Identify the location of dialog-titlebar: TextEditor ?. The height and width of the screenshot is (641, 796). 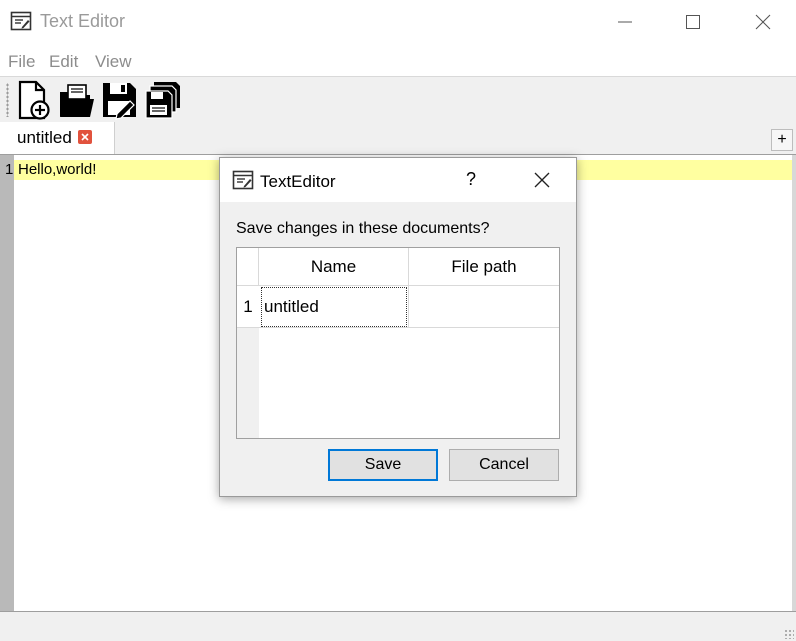
(398, 180).